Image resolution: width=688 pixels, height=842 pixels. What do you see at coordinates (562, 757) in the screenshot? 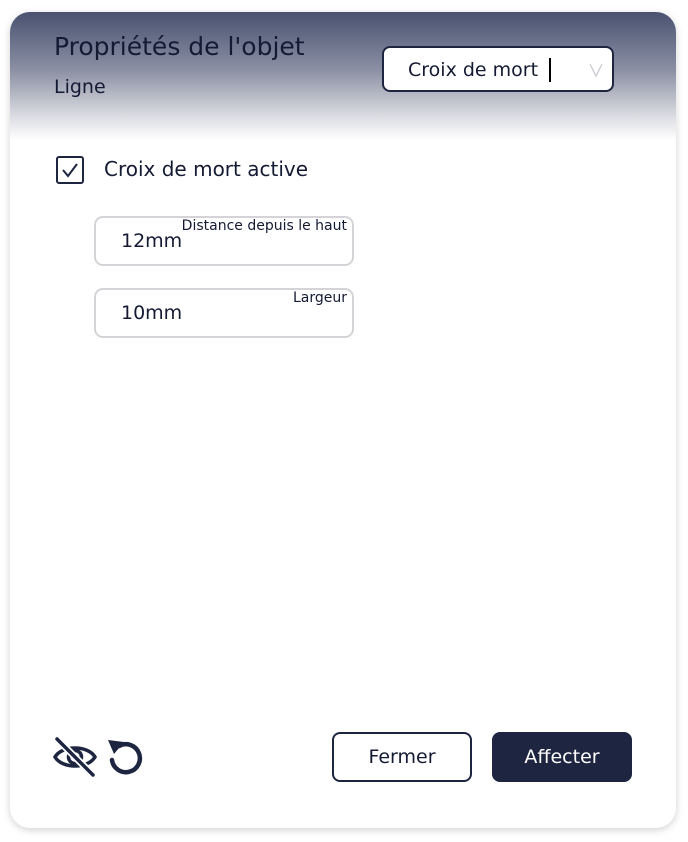
I see `apply-button: Affecter` at bounding box center [562, 757].